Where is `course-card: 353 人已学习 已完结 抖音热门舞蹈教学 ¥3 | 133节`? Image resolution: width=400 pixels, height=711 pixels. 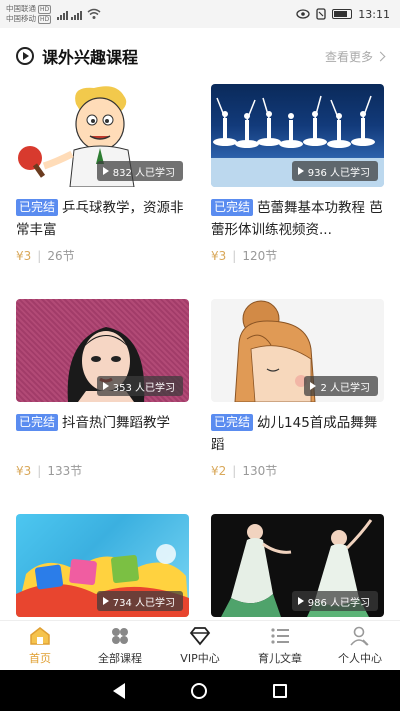
course-card: 353 人已学习 已完结 抖音热门舞蹈教学 ¥3 | 133节 is located at coordinates (102, 389).